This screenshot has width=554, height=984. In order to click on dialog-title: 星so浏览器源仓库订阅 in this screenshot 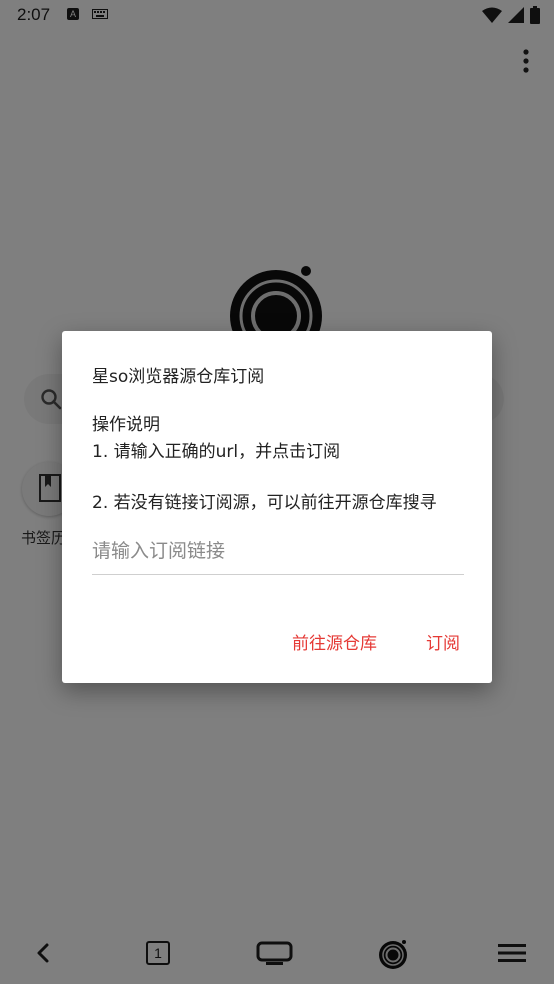, I will do `click(178, 377)`.